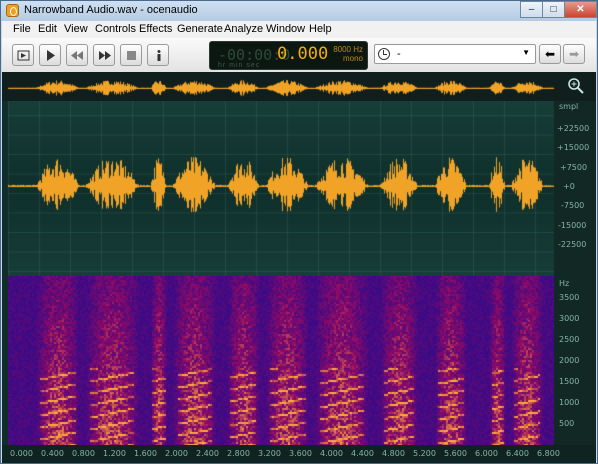 The image size is (598, 464). Describe the element at coordinates (207, 453) in the screenshot. I see `timeline-tick: 2.400` at that location.